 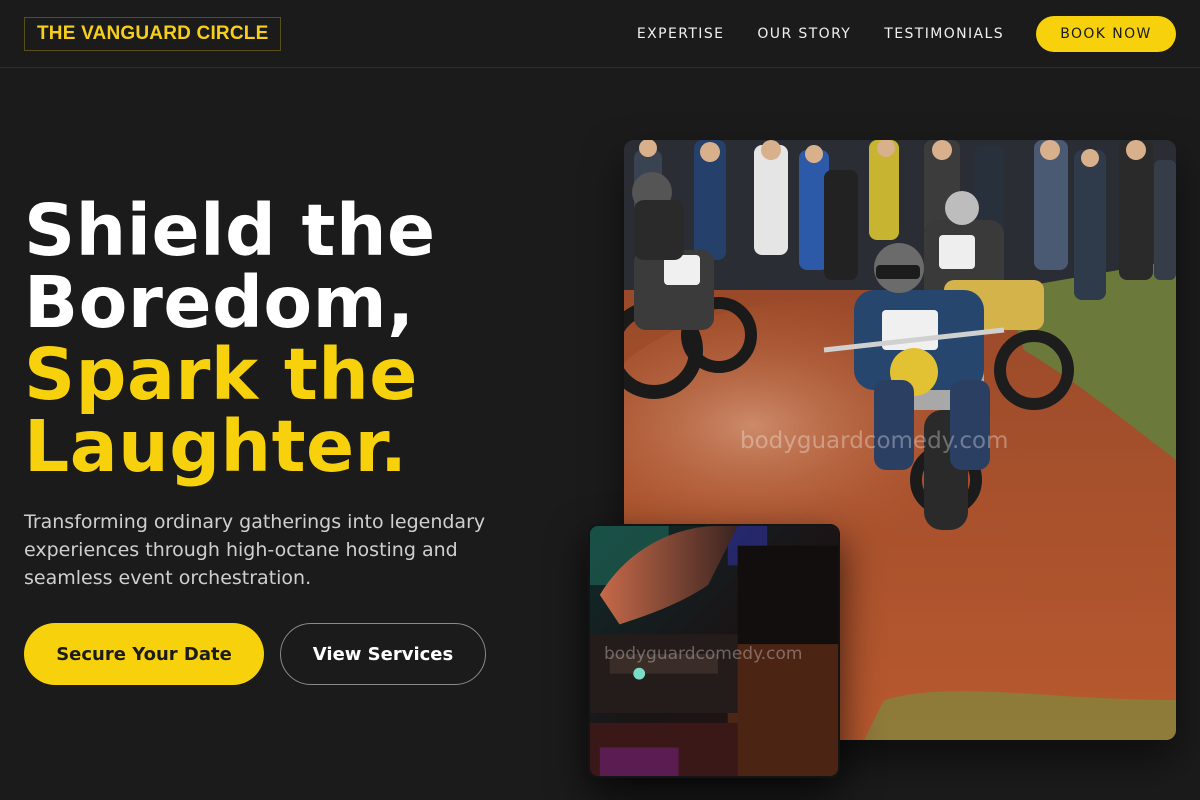 I want to click on view-services-button: View Services, so click(x=383, y=654).